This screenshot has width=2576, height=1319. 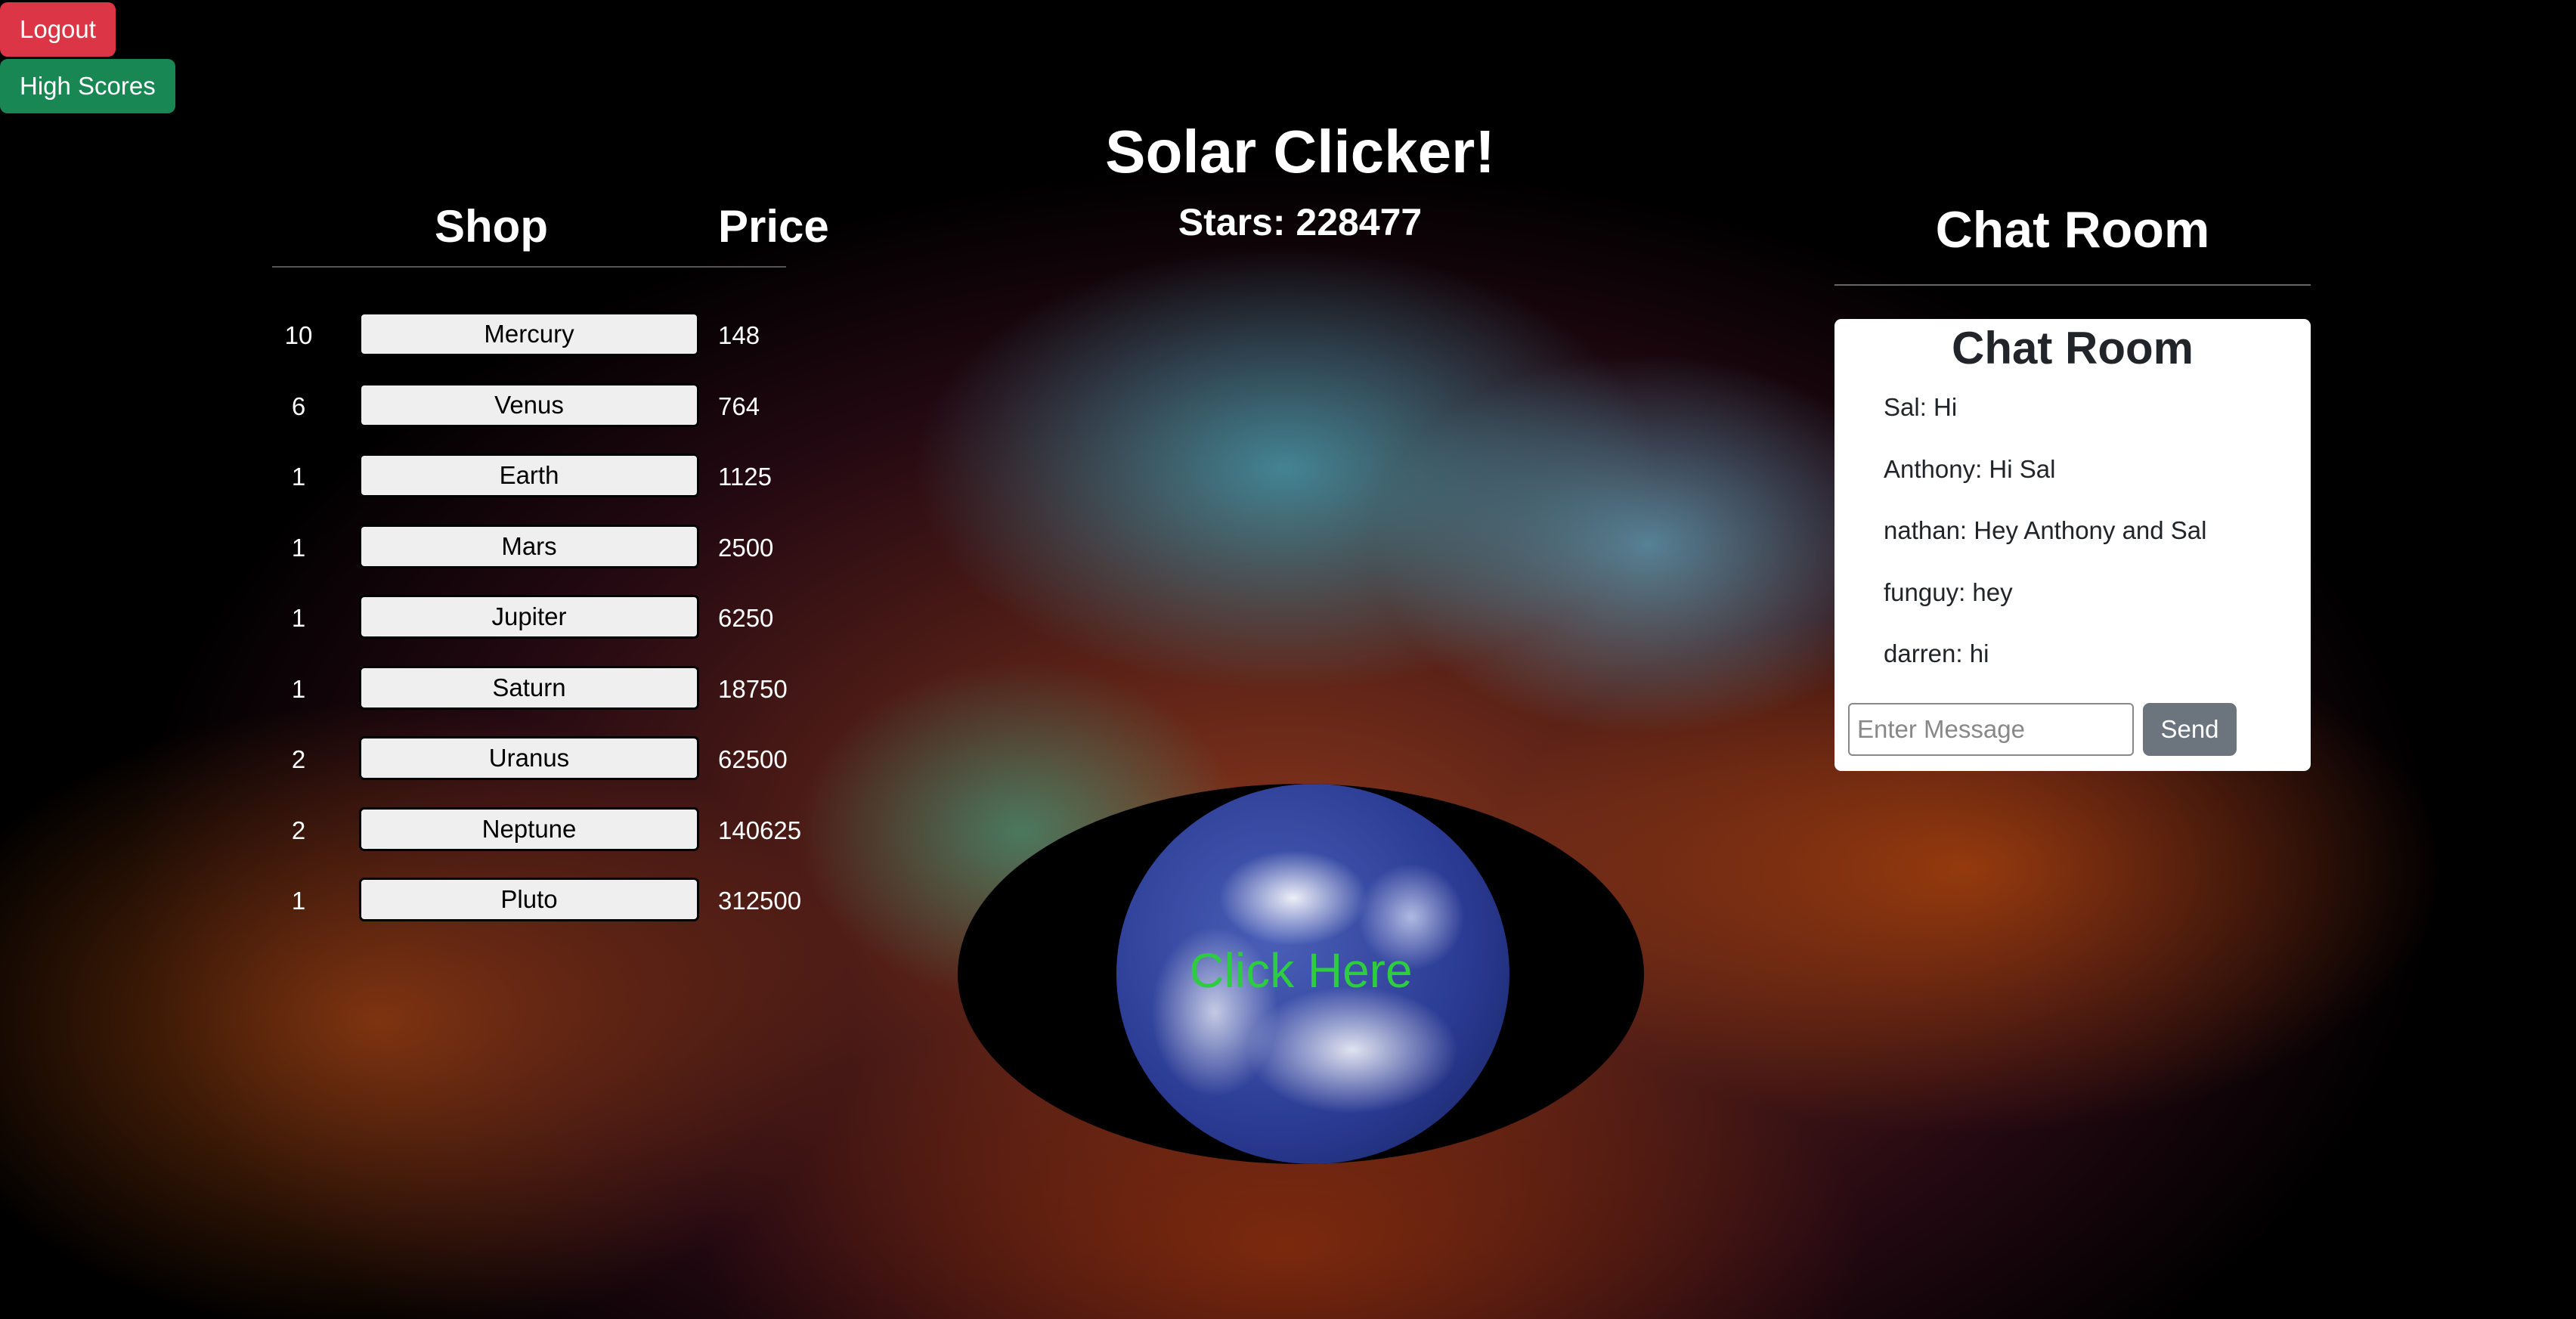 I want to click on item-price: 140625, so click(x=760, y=830).